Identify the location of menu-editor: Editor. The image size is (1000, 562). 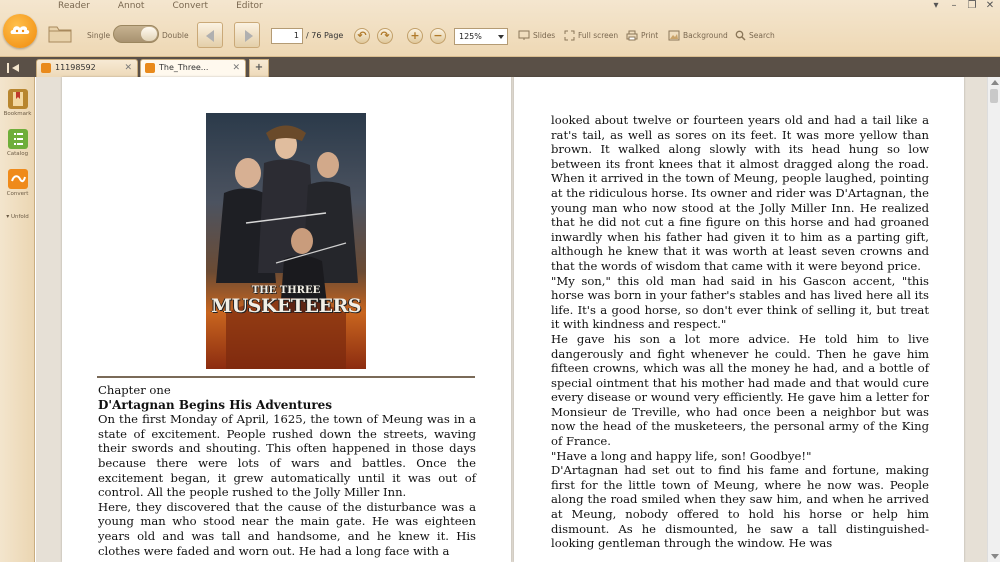
(245, 7).